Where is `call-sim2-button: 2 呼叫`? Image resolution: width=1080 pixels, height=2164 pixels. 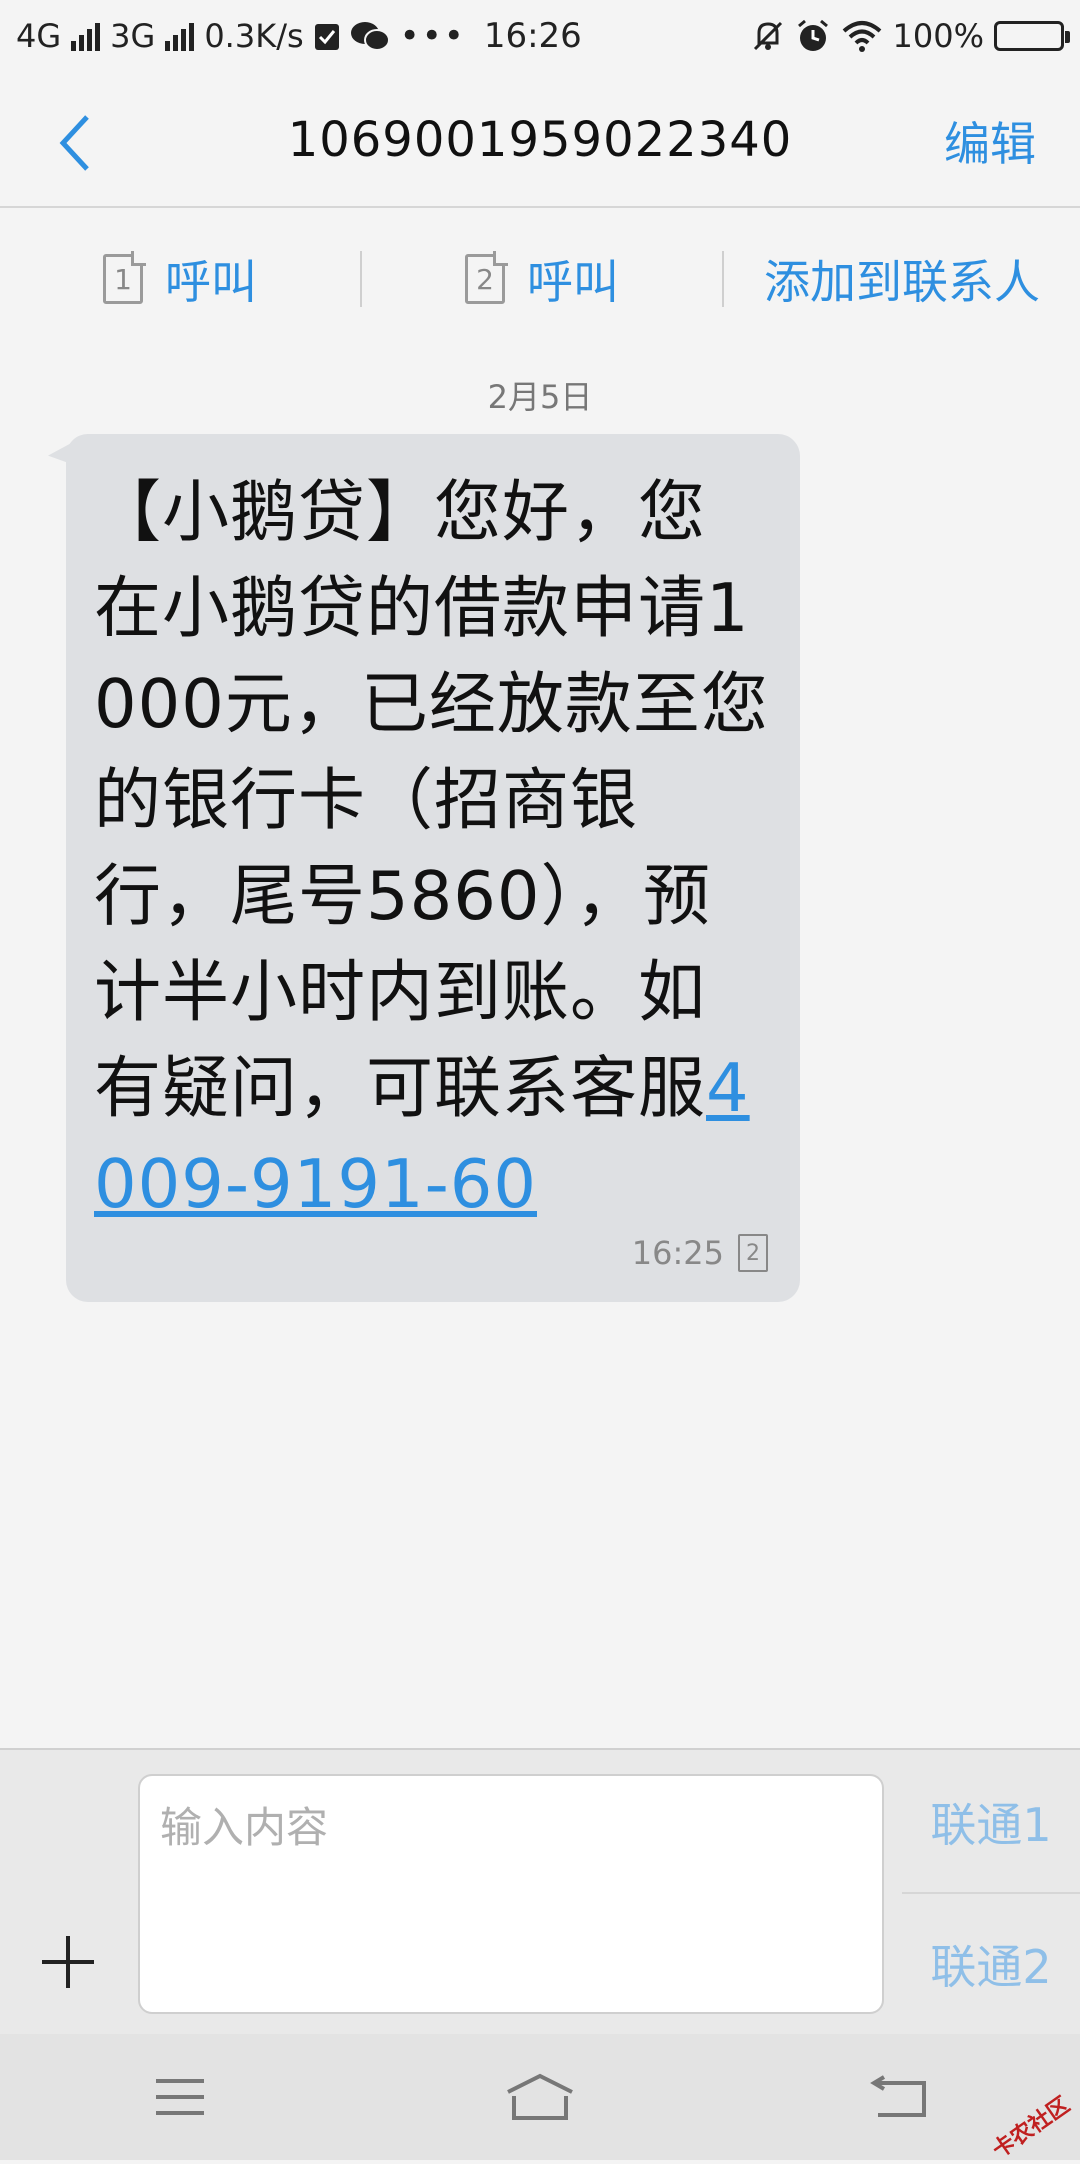
call-sim2-button: 2 呼叫 is located at coordinates (542, 279).